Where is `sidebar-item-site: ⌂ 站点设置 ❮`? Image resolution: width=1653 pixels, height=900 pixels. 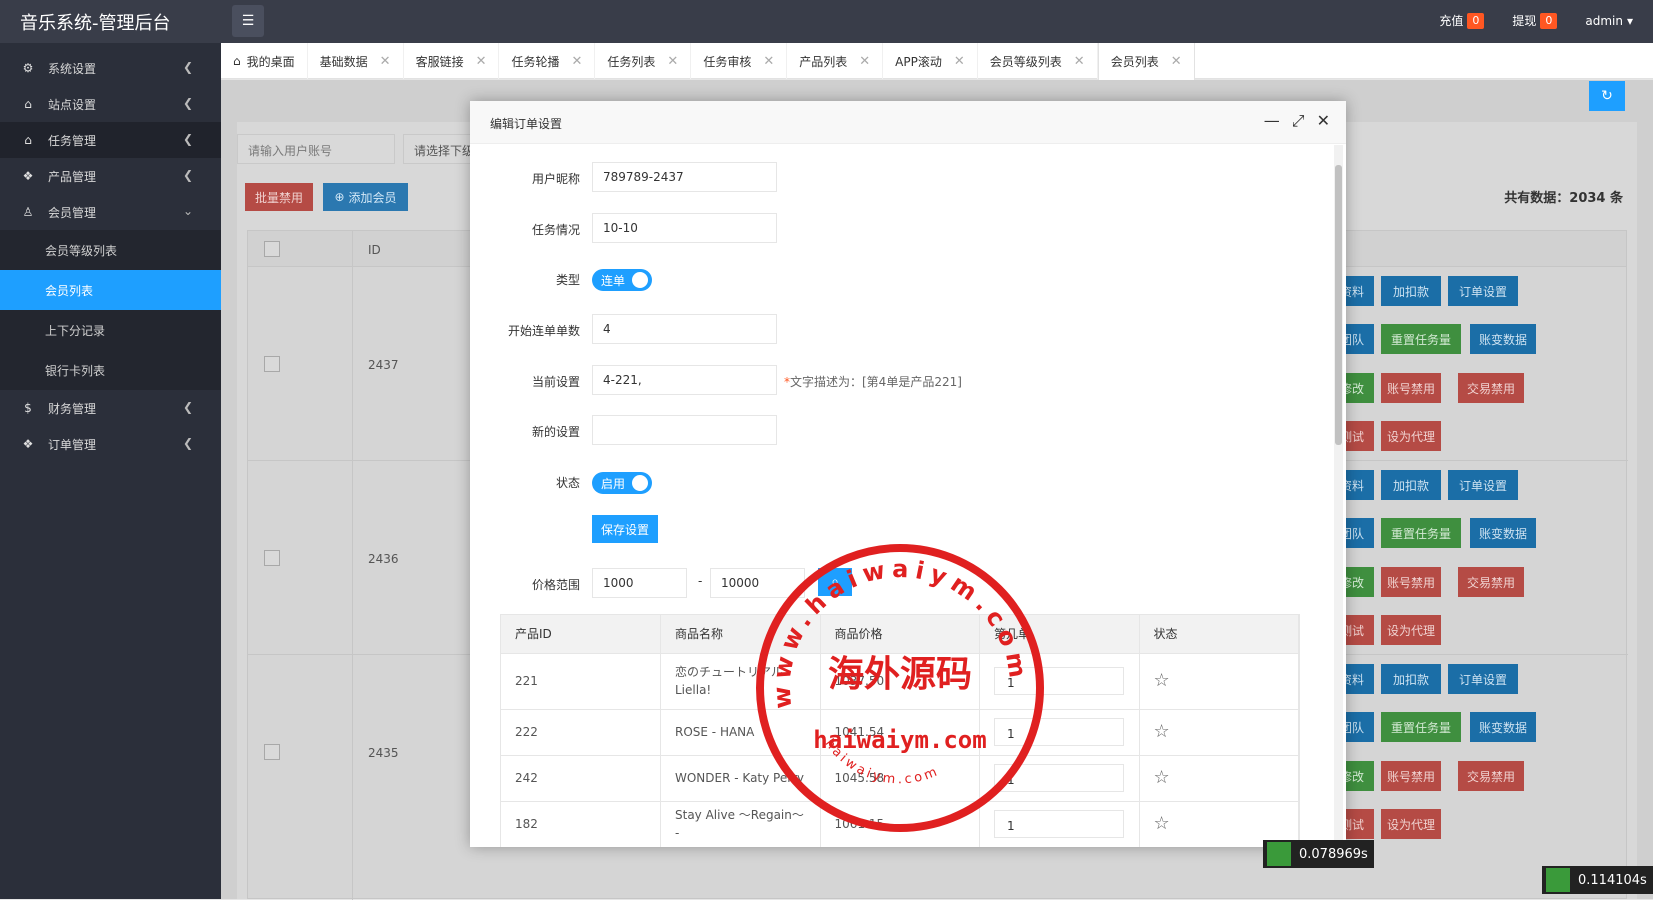
sidebar-item-site: ⌂ 站点设置 ❮ is located at coordinates (110, 104).